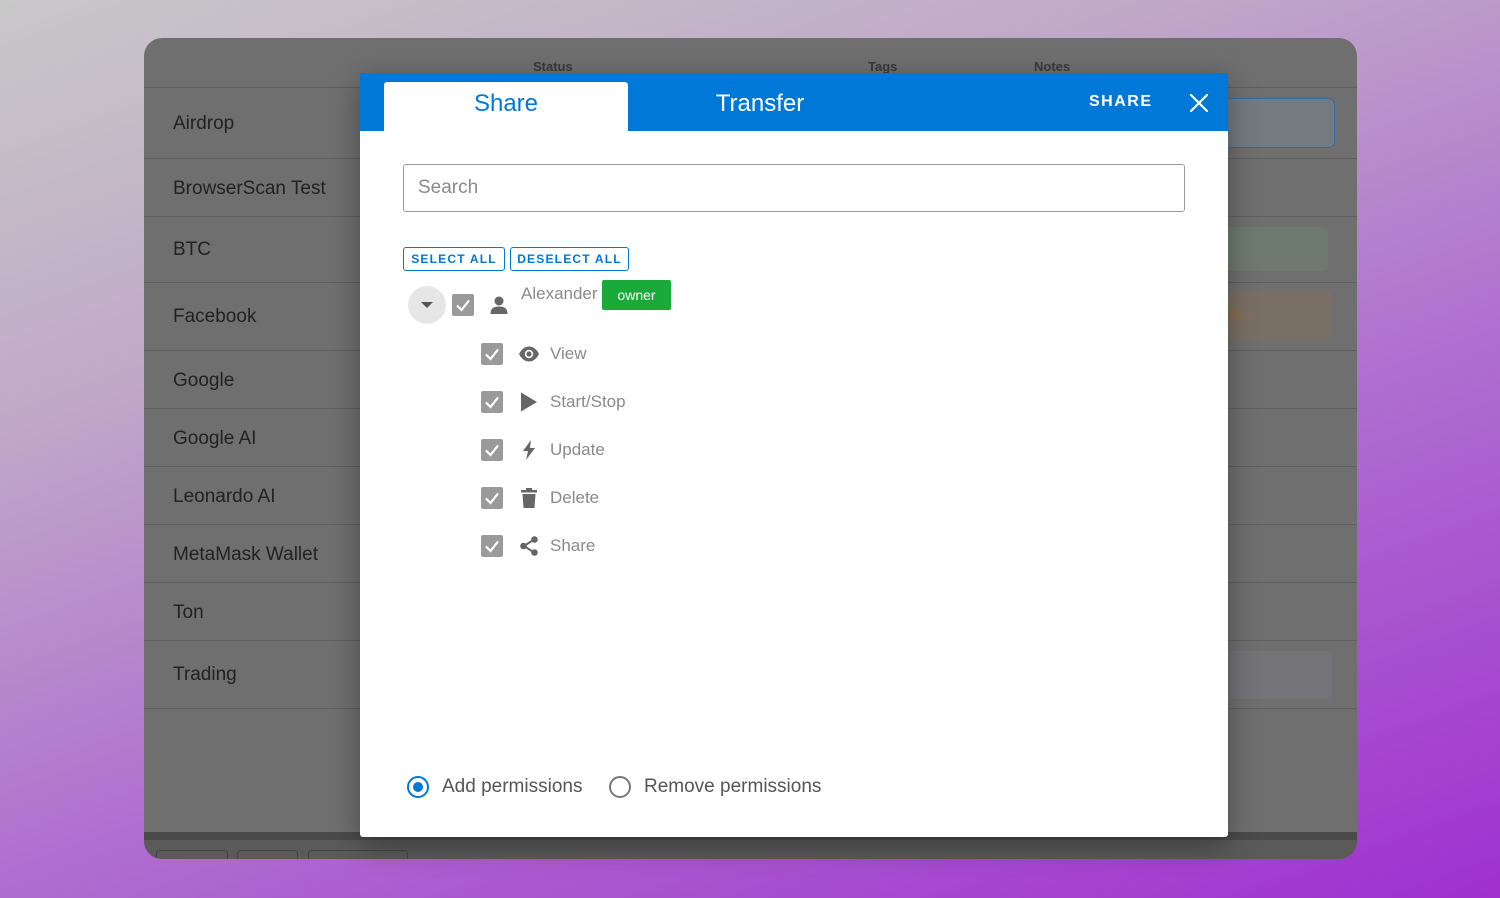 This screenshot has width=1500, height=898. Describe the element at coordinates (1052, 66) in the screenshot. I see `column-header-notes: Notes` at that location.